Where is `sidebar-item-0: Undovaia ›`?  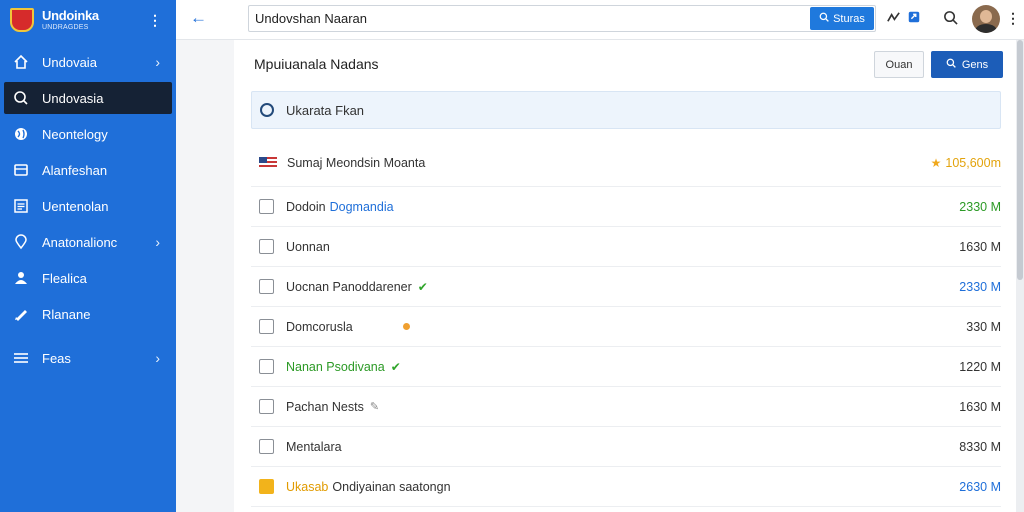
sidebar-item-0: Undovaia › is located at coordinates (88, 62).